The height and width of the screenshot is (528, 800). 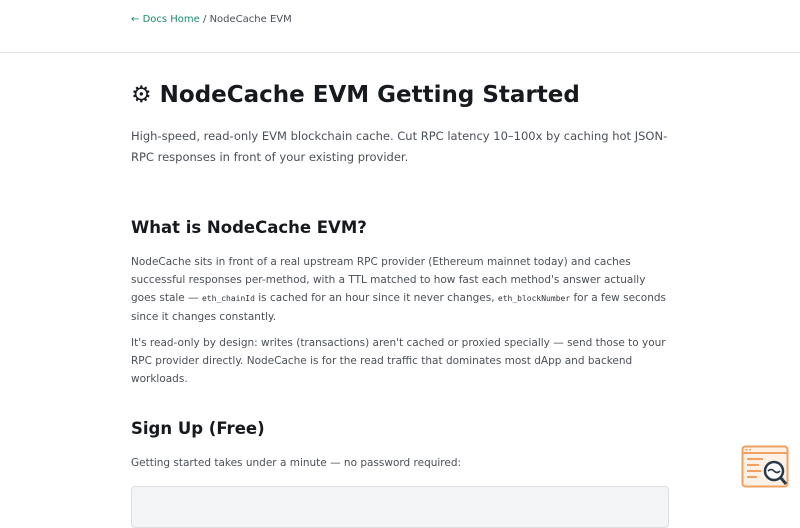 I want to click on search-document-icon, so click(x=765, y=466).